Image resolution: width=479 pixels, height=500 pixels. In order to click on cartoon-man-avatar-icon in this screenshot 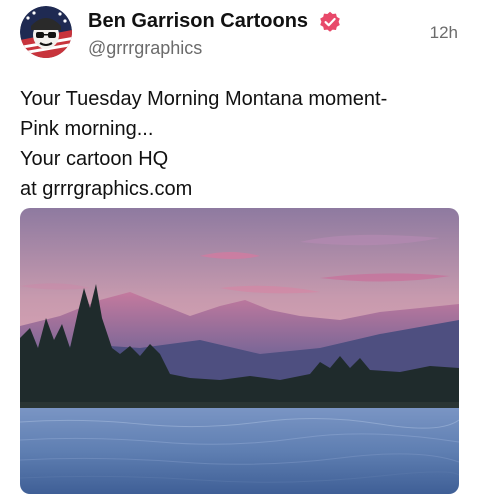, I will do `click(46, 32)`.